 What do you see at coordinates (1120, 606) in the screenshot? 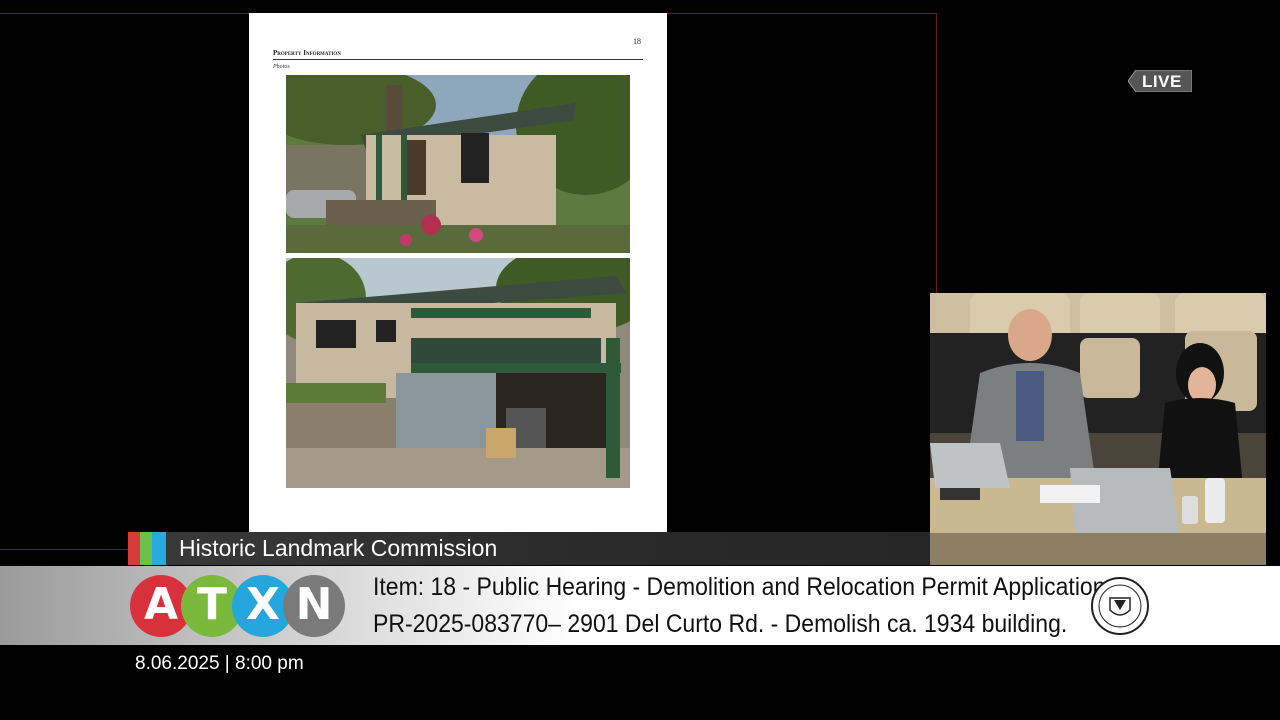
I see `city-of-austin-seal-icon` at bounding box center [1120, 606].